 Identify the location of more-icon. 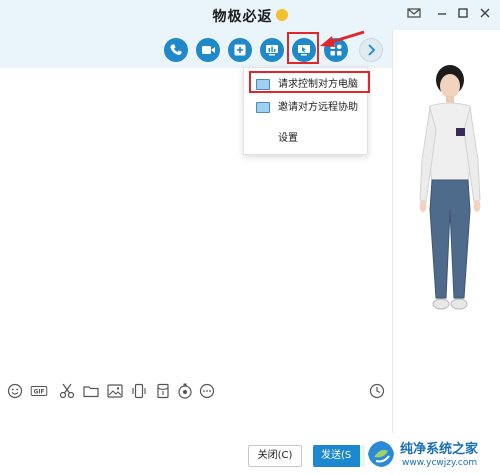
(207, 391).